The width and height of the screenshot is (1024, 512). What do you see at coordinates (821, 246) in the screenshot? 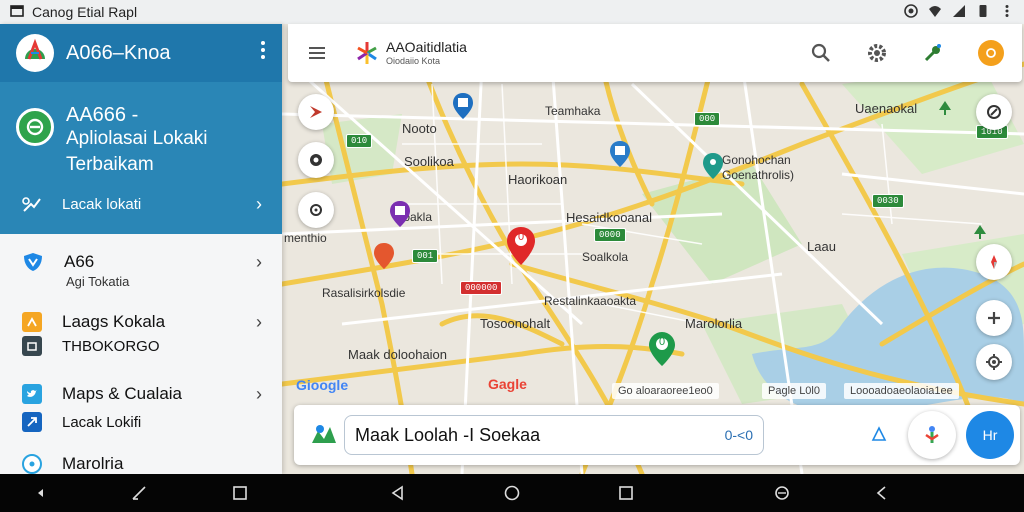
I see `map-label: Laau` at bounding box center [821, 246].